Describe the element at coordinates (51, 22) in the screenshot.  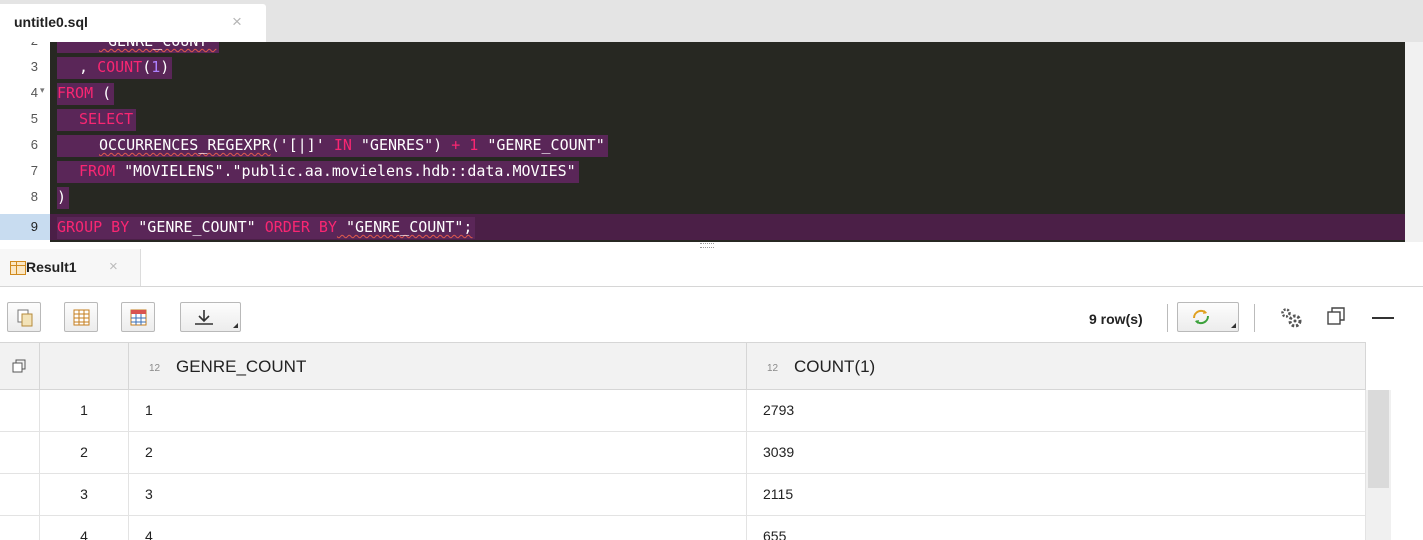
I see `editor-tab-title: untitle0.sql` at that location.